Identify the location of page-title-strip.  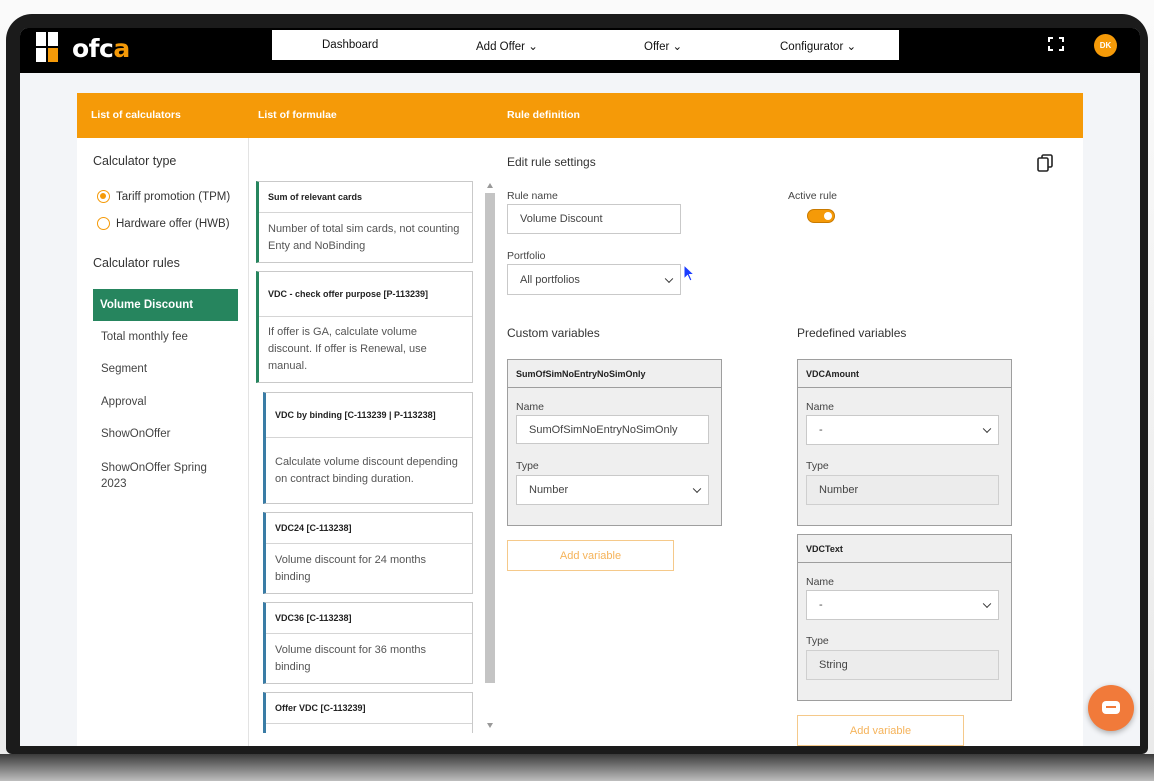
(580, 83).